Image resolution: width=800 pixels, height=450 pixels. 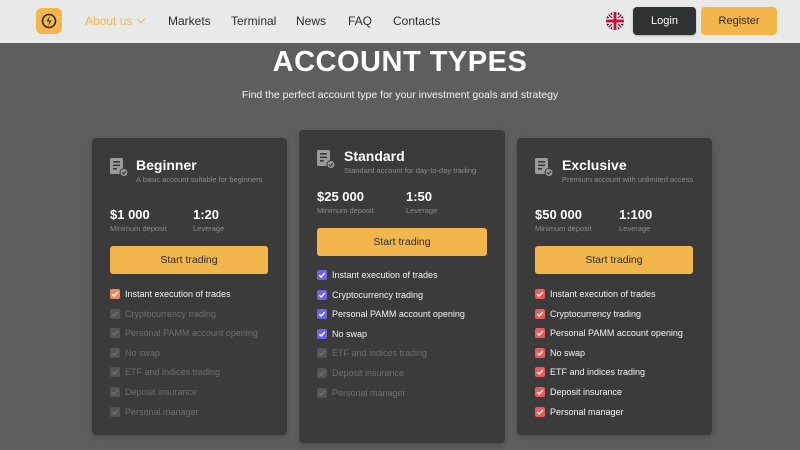 What do you see at coordinates (311, 21) in the screenshot?
I see `nav-item-news: News` at bounding box center [311, 21].